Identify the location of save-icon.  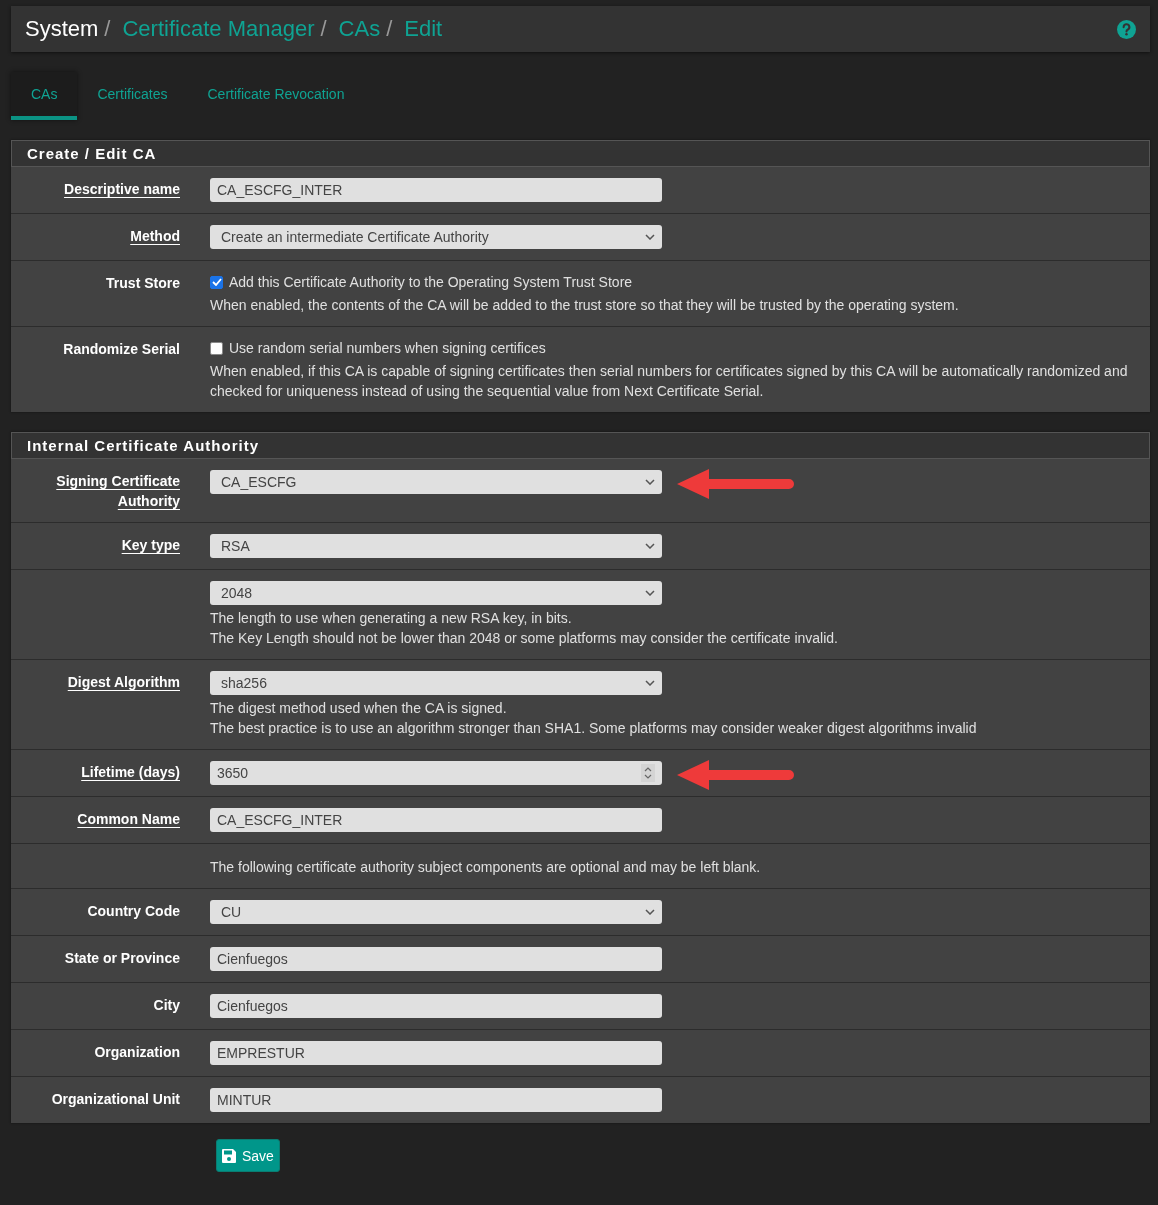
(229, 1155).